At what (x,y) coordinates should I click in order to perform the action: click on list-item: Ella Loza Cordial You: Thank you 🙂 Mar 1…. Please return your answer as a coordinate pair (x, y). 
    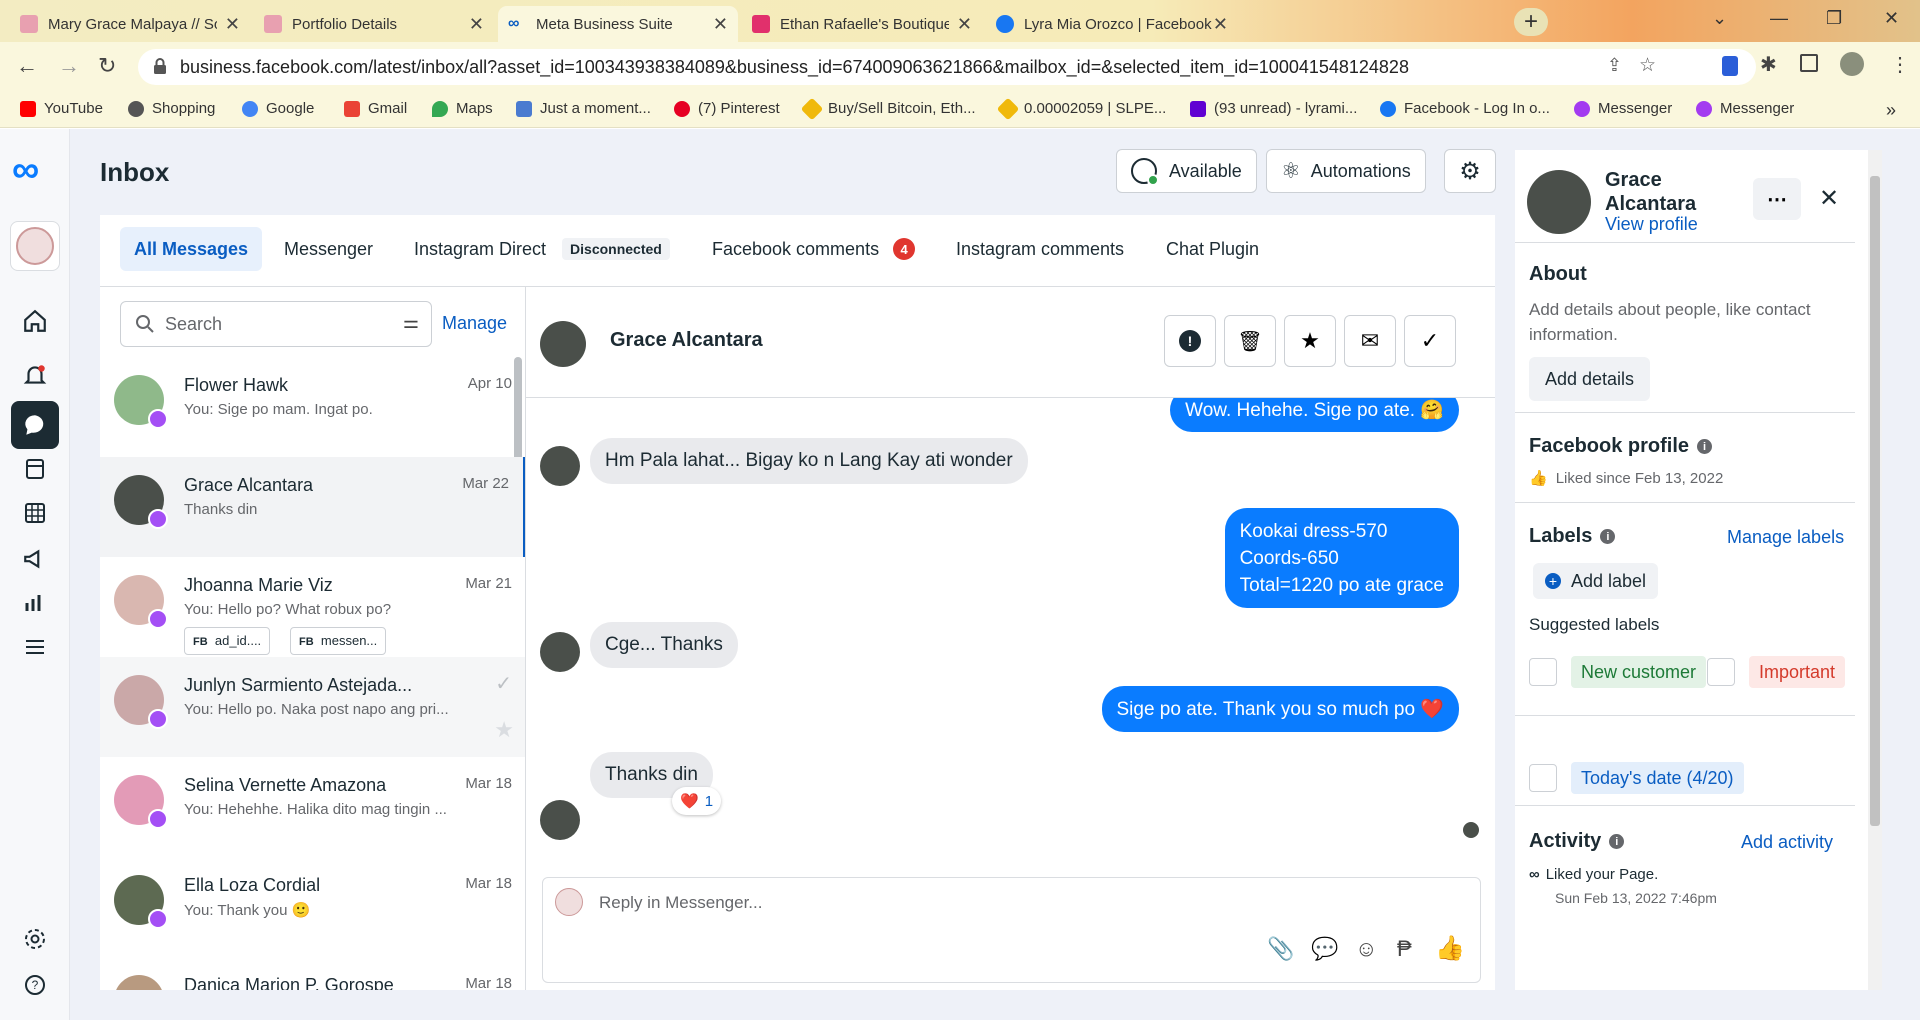
    Looking at the image, I should click on (312, 907).